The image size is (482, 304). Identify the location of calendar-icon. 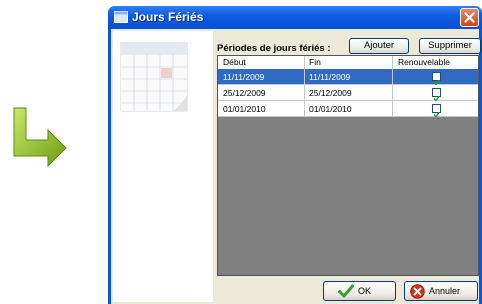
(154, 77).